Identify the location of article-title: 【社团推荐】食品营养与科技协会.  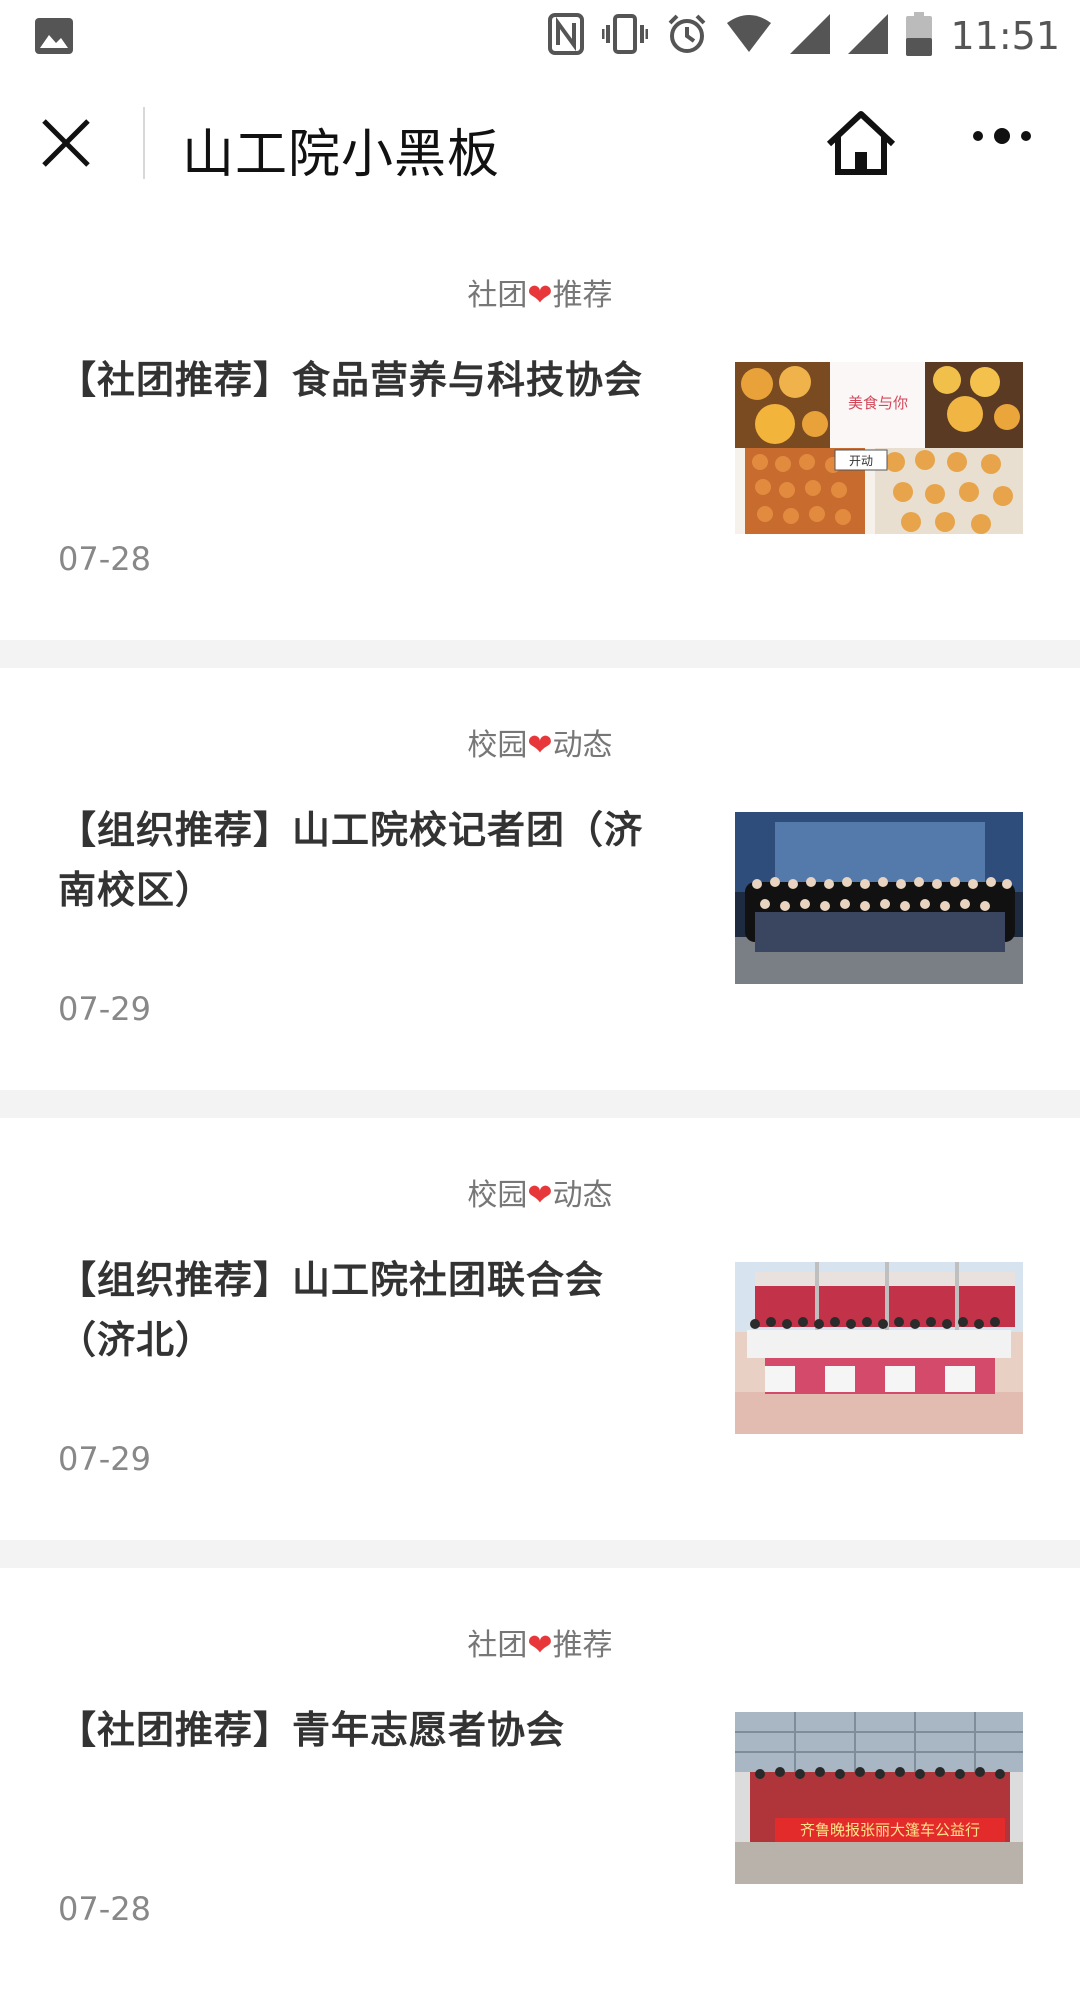
(368, 380).